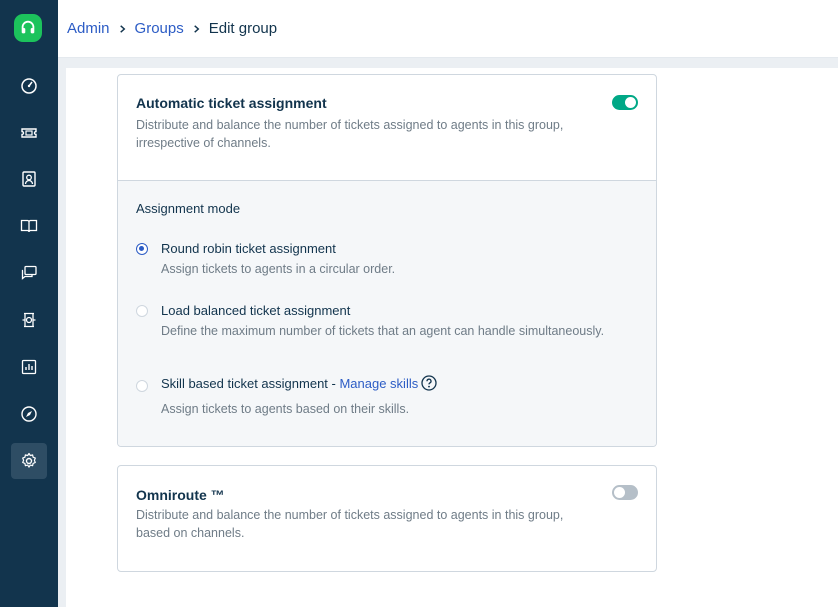 Image resolution: width=838 pixels, height=607 pixels. I want to click on nav-admin, so click(29, 461).